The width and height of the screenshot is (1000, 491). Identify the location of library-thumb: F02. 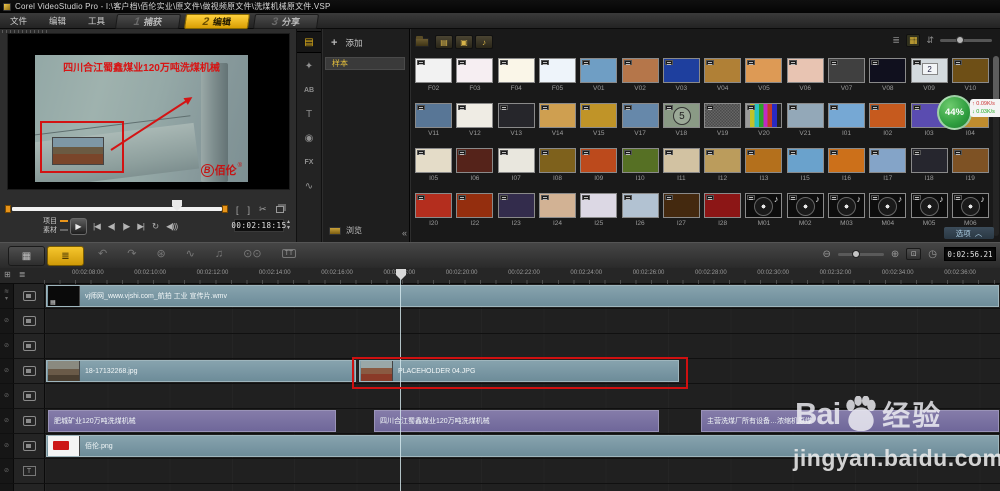
(433, 78).